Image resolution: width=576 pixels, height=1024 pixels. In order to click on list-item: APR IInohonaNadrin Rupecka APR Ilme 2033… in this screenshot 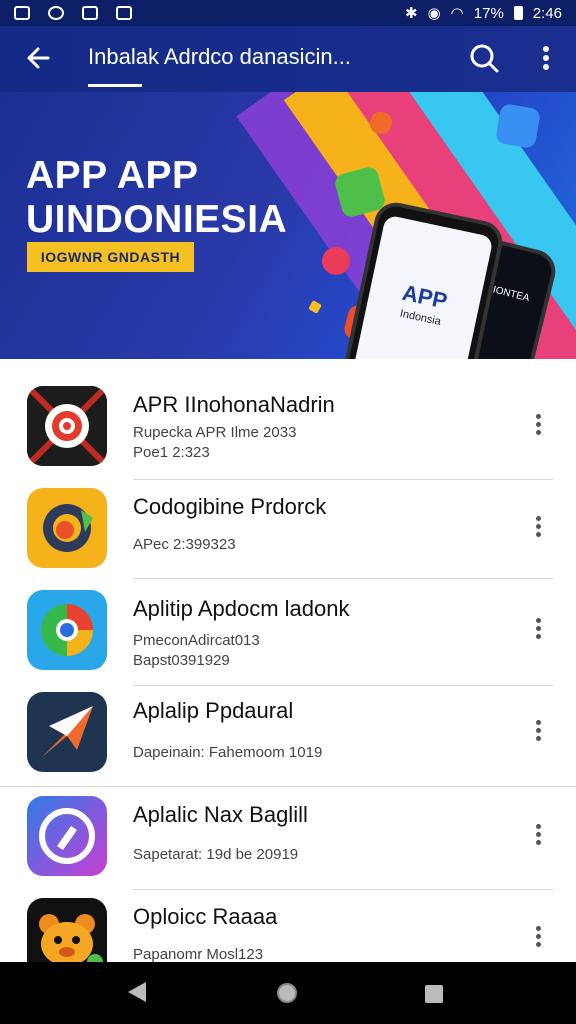, I will do `click(288, 421)`.